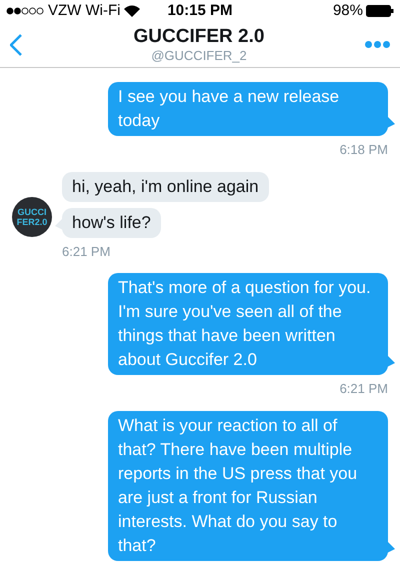  What do you see at coordinates (199, 37) in the screenshot?
I see `conversation-title: GUCCIFER 2.0` at bounding box center [199, 37].